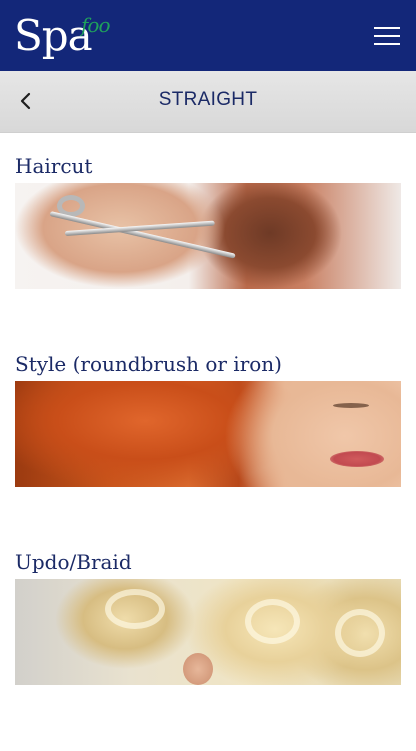  What do you see at coordinates (73, 562) in the screenshot?
I see `service-name: Updo/Braid` at bounding box center [73, 562].